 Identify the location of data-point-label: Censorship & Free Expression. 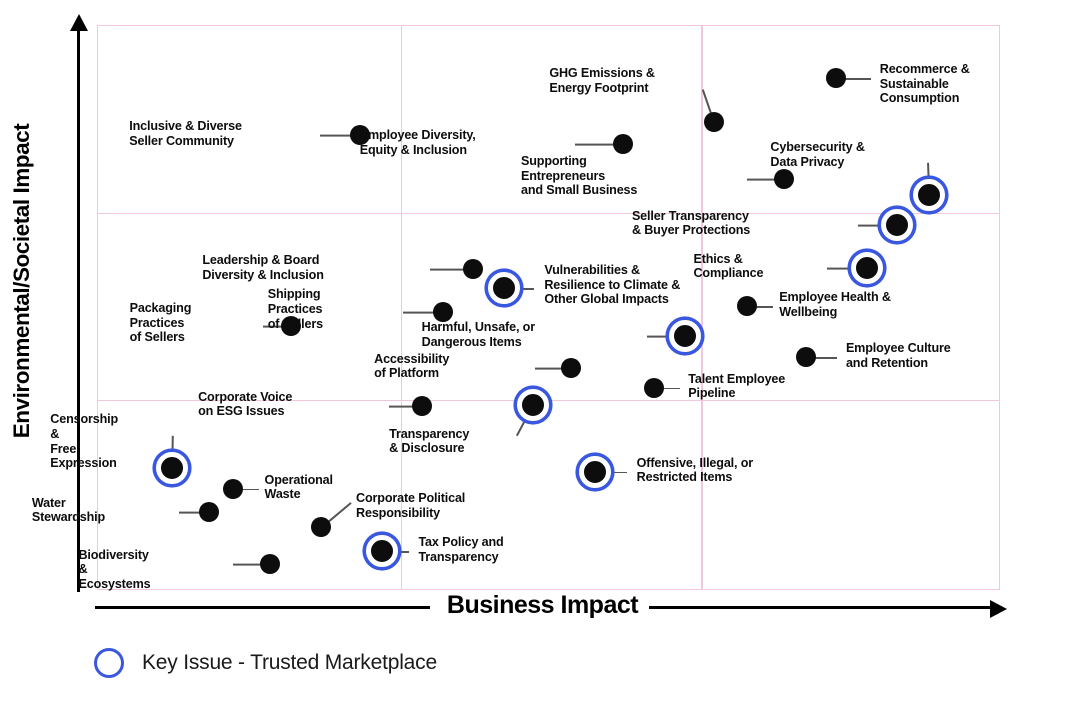
(84, 441).